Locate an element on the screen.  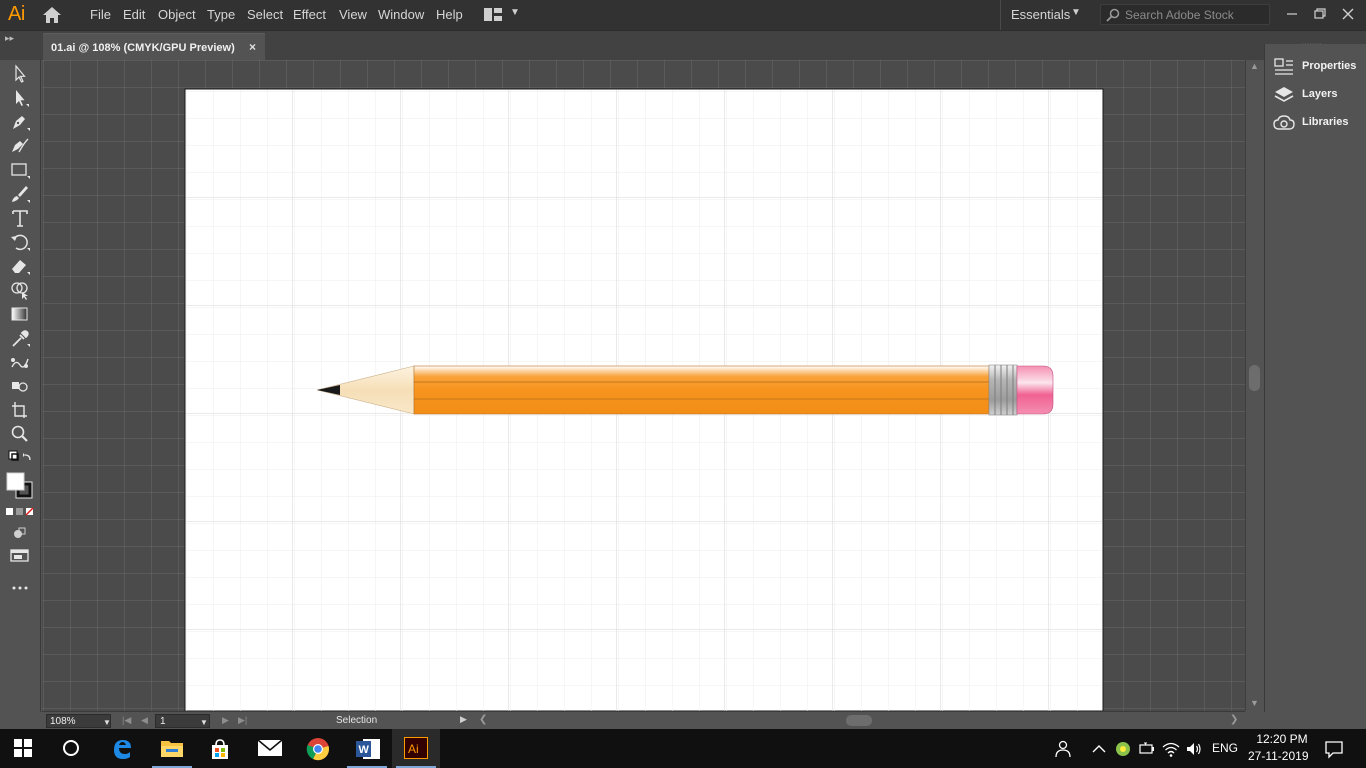
app-tray-icon is located at coordinates (1123, 749).